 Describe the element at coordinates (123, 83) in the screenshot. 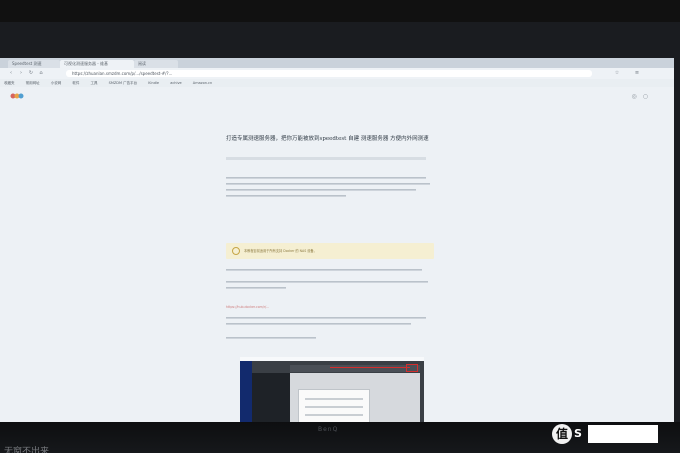

I see `bookmark-item: SMZDM 广告平台` at that location.